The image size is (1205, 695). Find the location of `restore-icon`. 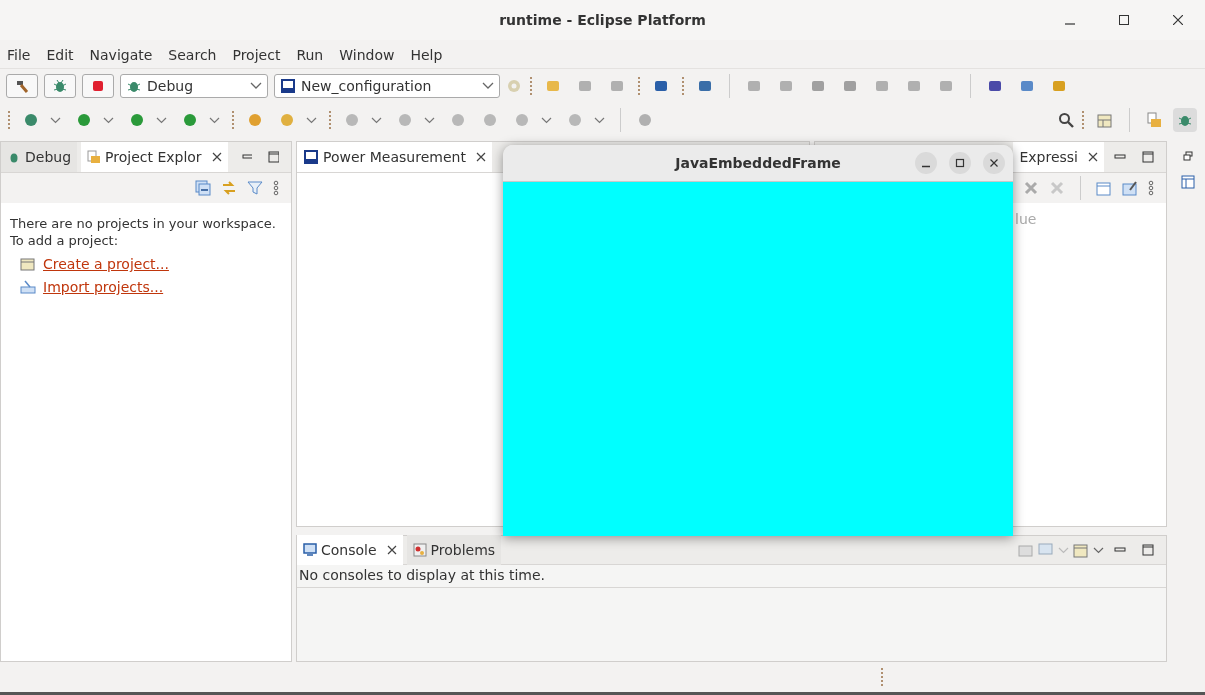

restore-icon is located at coordinates (1188, 156).